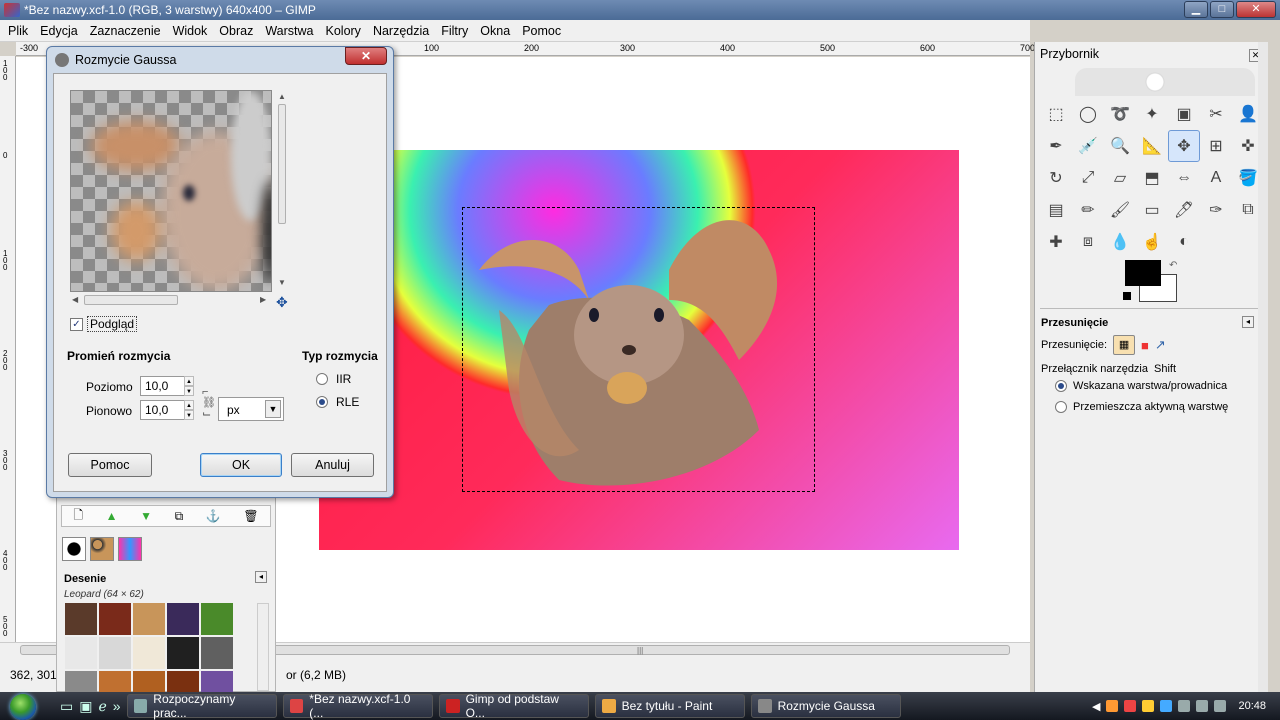 Image resolution: width=1280 pixels, height=720 pixels. I want to click on perspective-clone-tool-icon: ⧈, so click(1088, 242).